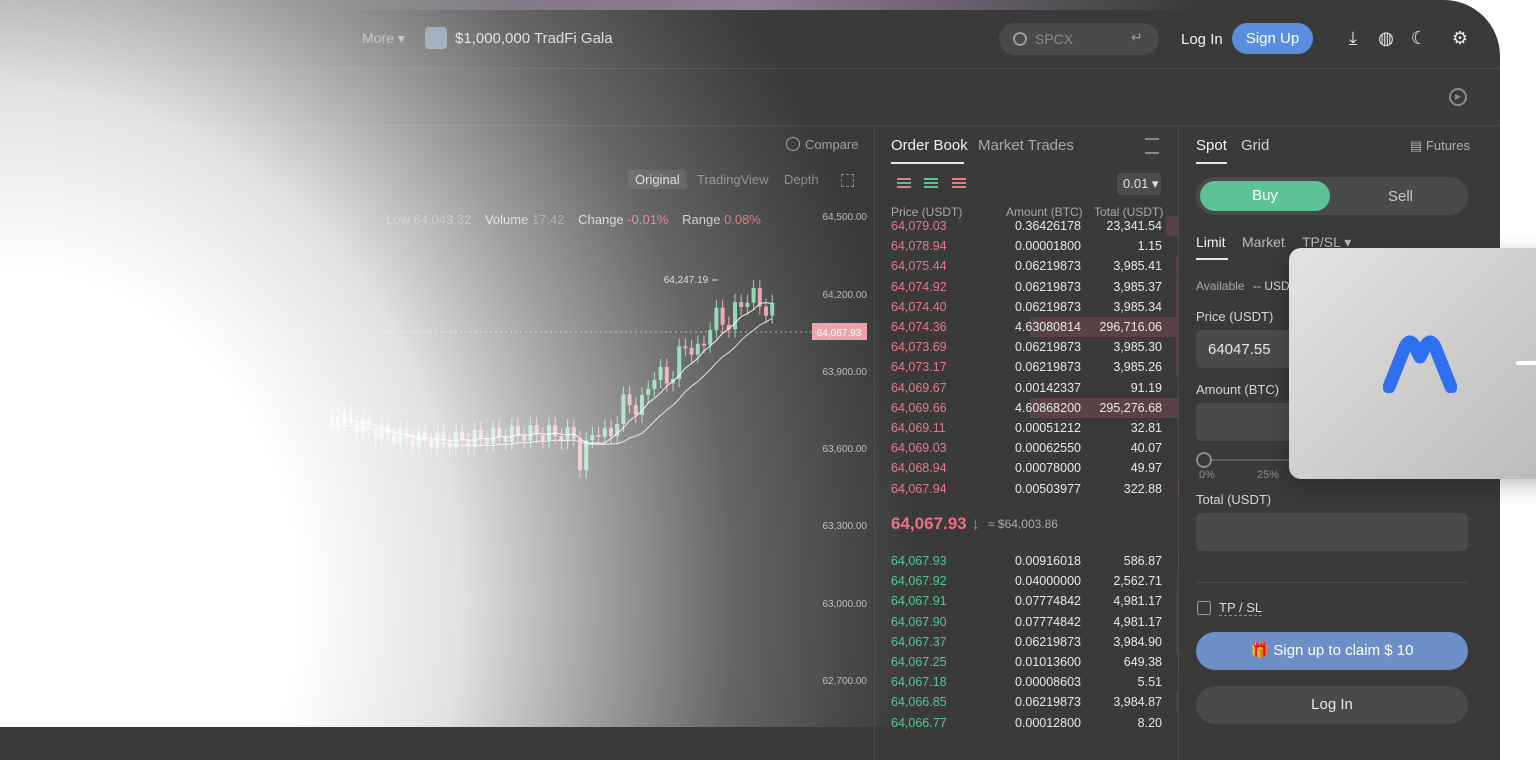 The width and height of the screenshot is (1536, 760). What do you see at coordinates (1026, 307) in the screenshot?
I see `ask-row: 64,074.400.062198733,985.34` at bounding box center [1026, 307].